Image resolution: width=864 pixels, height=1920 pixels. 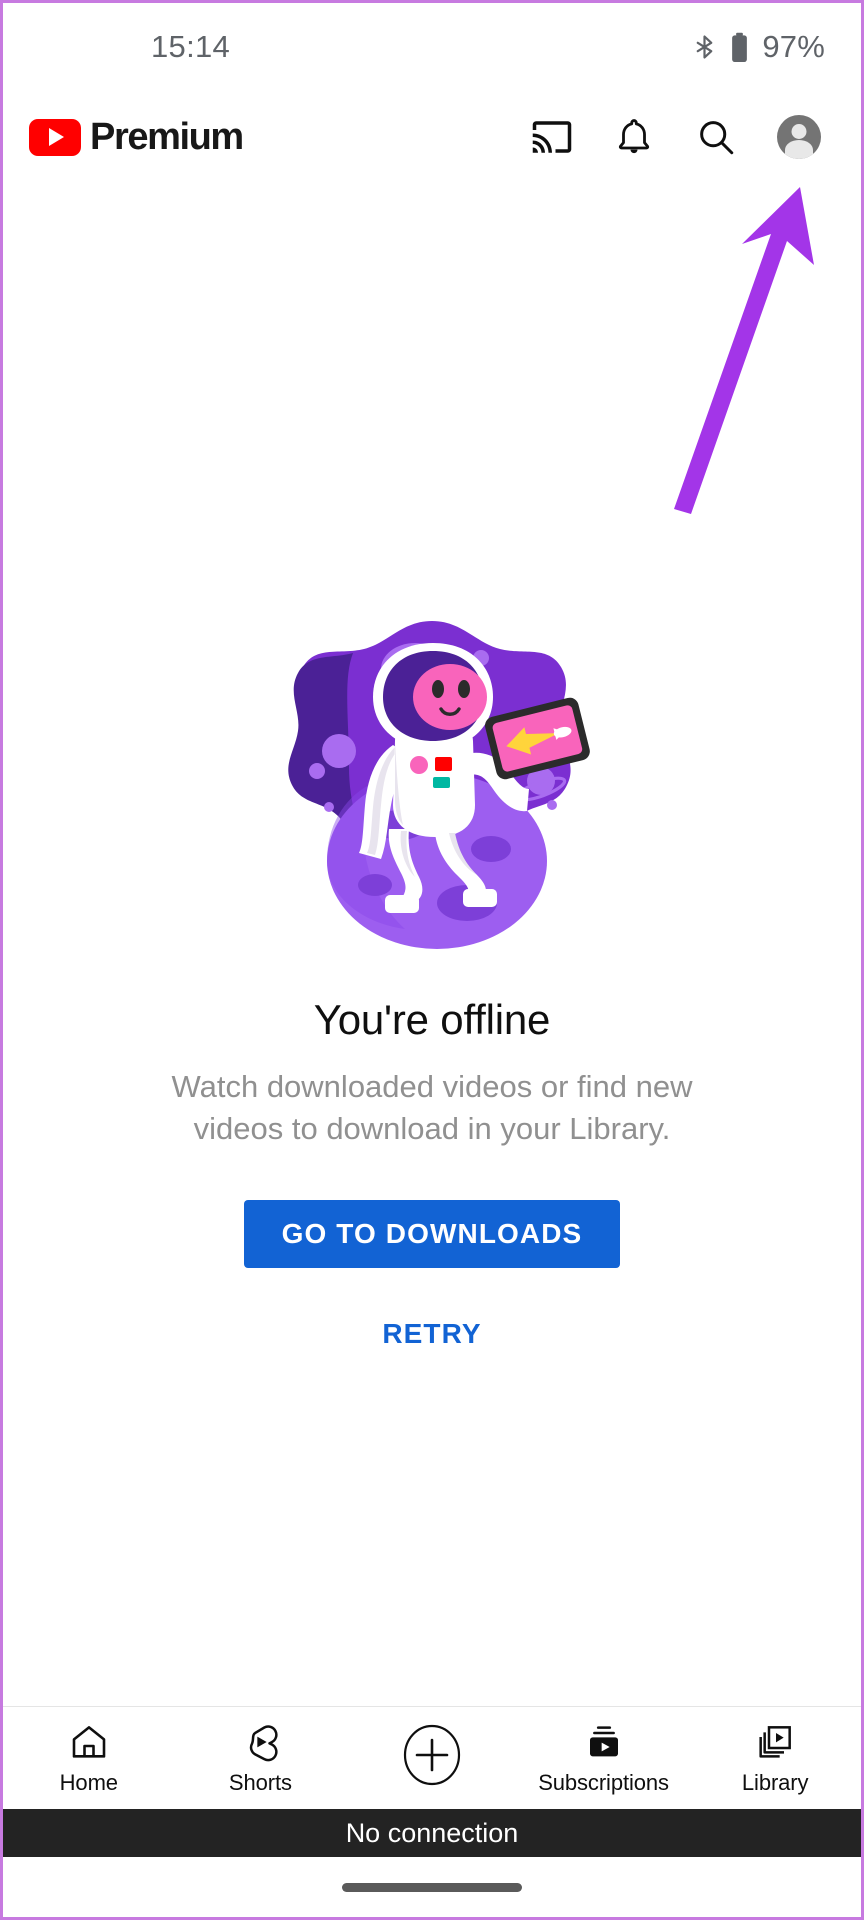 I want to click on bottom-navigation-bar: Home Shorts Subscriptions Library, so click(x=432, y=1757).